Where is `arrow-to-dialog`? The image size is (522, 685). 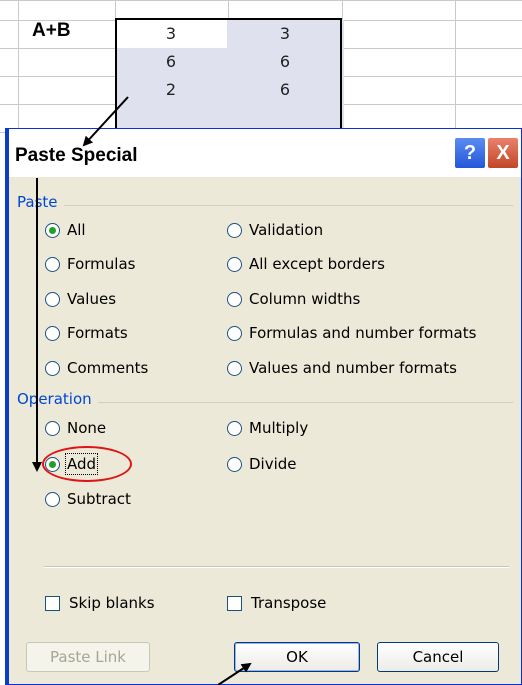
arrow-to-dialog is located at coordinates (105, 121).